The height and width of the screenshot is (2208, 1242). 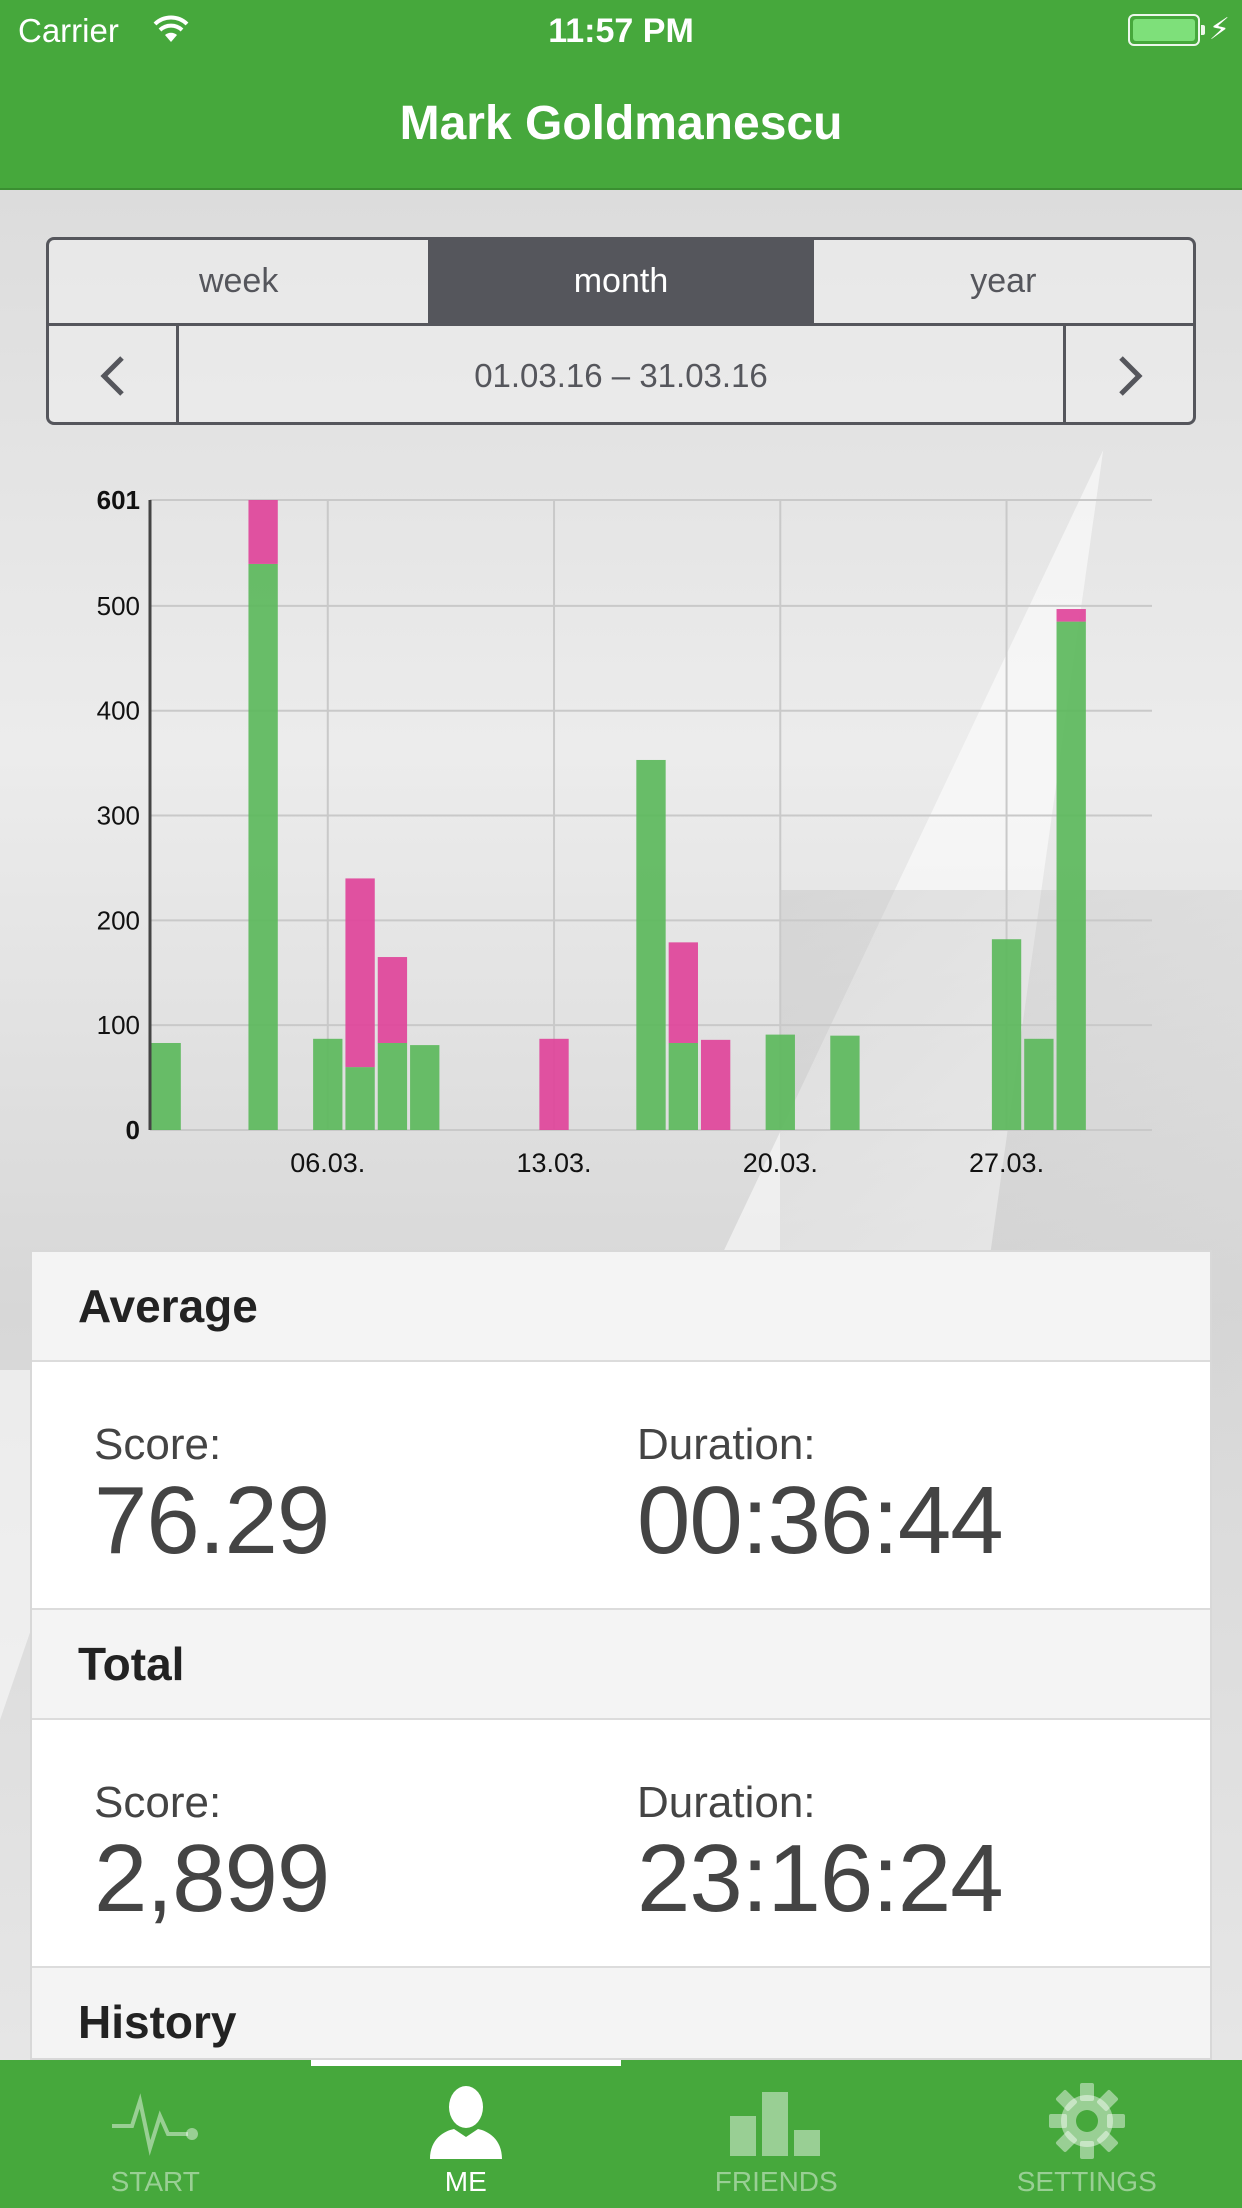 I want to click on total-heading: Total, so click(x=621, y=1665).